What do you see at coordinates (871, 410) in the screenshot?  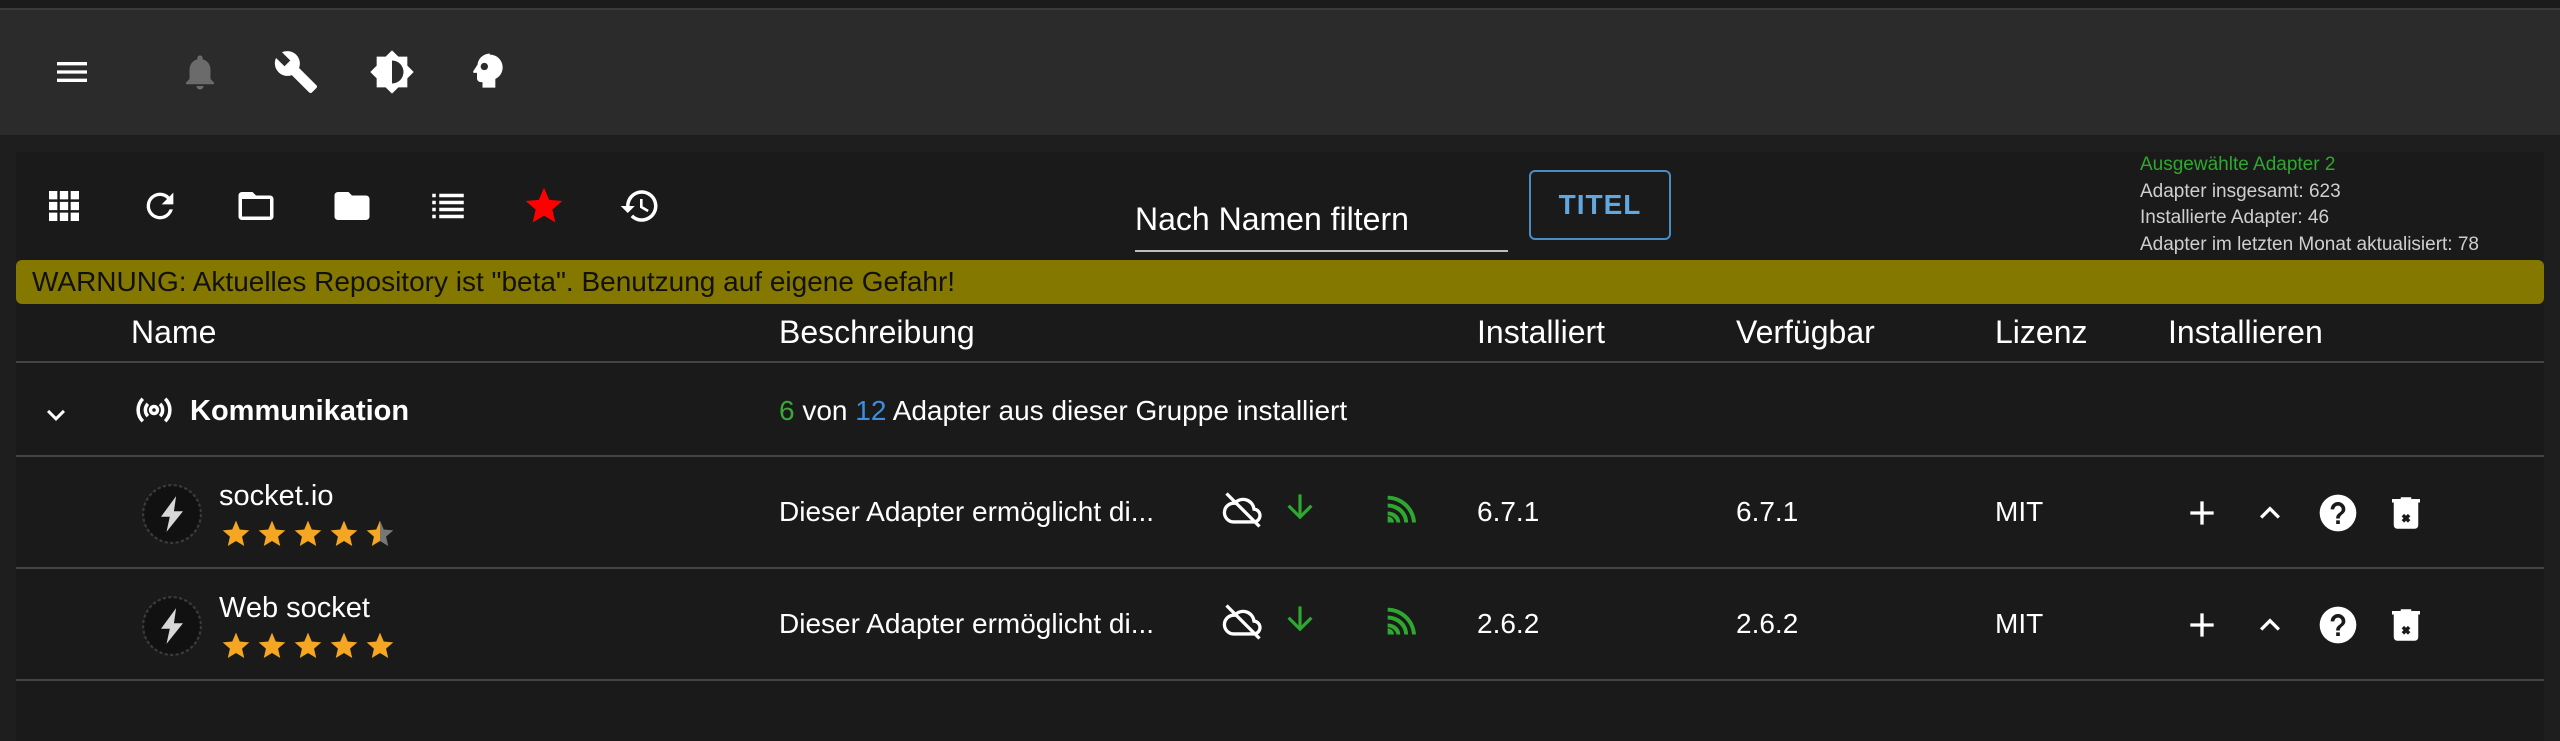 I see `group-total-count: 12` at bounding box center [871, 410].